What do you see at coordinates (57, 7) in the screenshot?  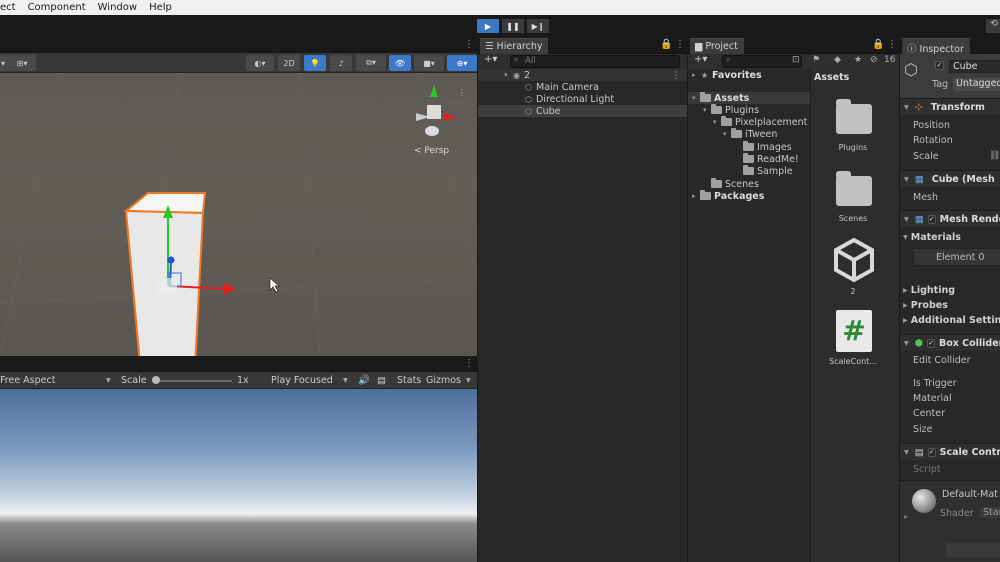 I see `menu-item-component: Component` at bounding box center [57, 7].